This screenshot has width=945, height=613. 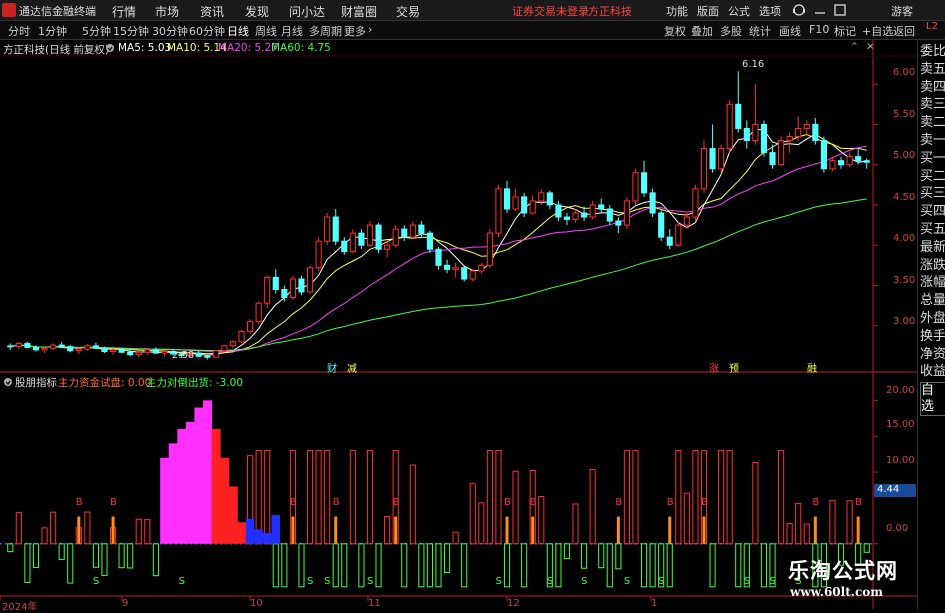 I want to click on event-marker-reduce: 减, so click(x=352, y=367).